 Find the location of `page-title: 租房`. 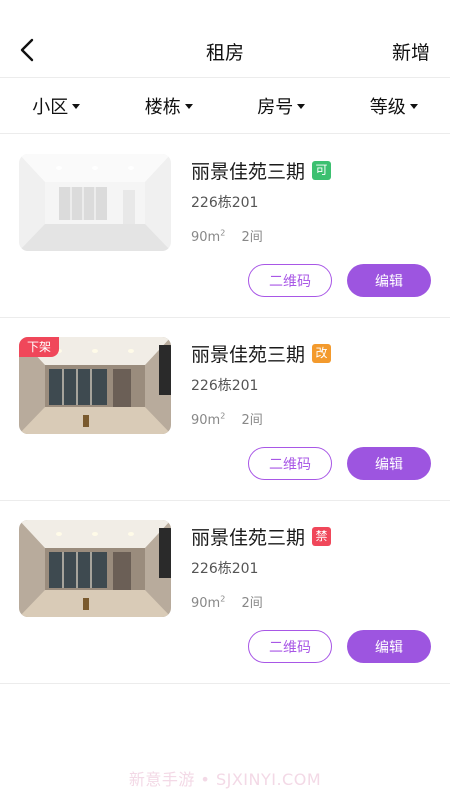

page-title: 租房 is located at coordinates (224, 53).